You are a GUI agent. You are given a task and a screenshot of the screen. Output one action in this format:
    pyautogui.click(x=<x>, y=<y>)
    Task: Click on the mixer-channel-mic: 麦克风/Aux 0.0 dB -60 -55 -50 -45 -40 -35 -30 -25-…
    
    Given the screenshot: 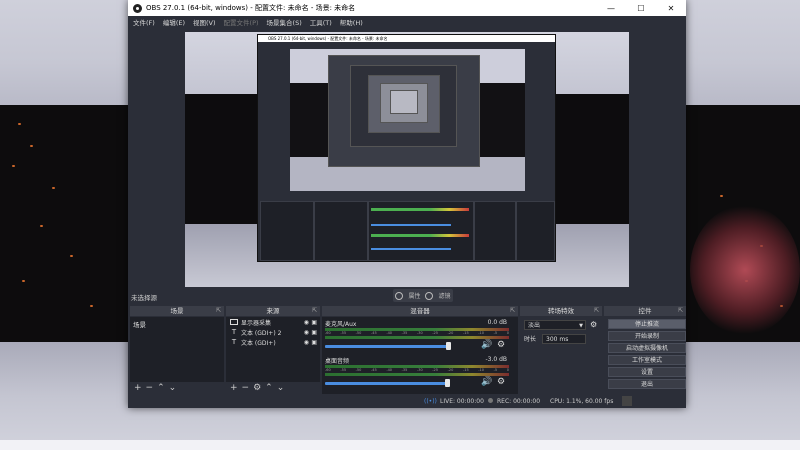 What is the action you would take?
    pyautogui.click(x=417, y=337)
    